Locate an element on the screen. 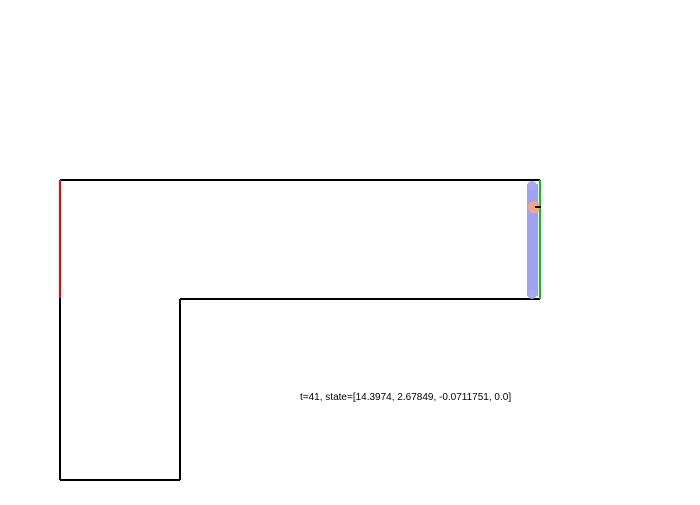  trail-band is located at coordinates (532, 240).